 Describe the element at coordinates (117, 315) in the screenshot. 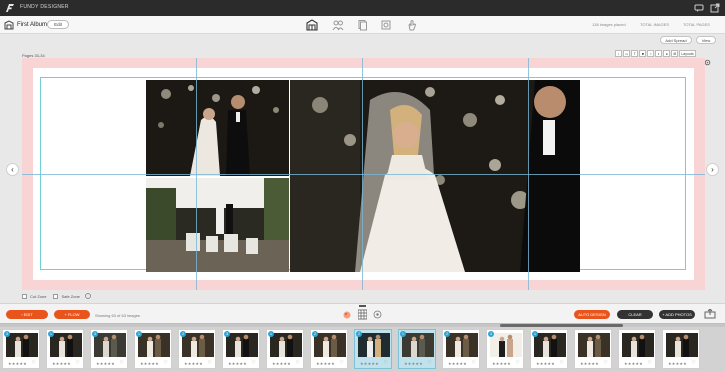

I see `showing-count: Showing 63 of 63 images` at that location.